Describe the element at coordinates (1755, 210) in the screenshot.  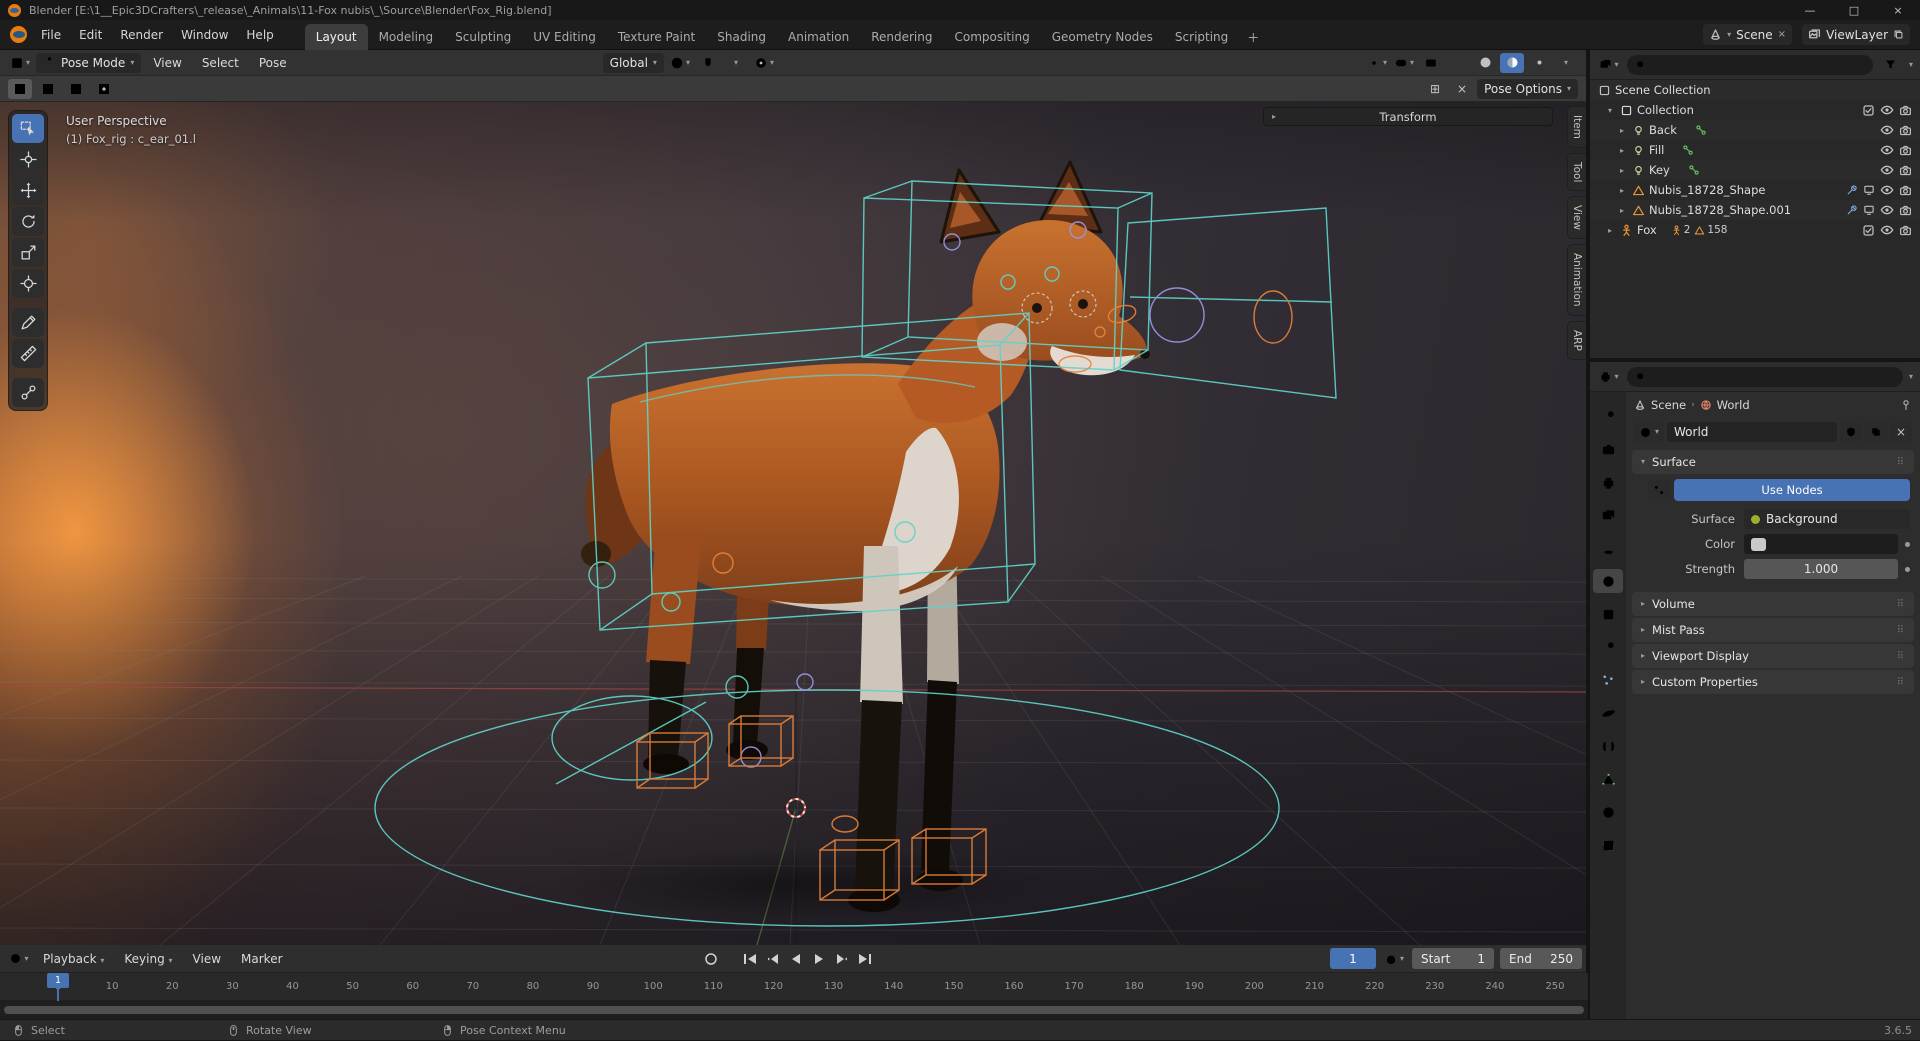
I see `outliner-row-nubis-shape-001: ▸ Nubis_18728_Shape.001` at that location.